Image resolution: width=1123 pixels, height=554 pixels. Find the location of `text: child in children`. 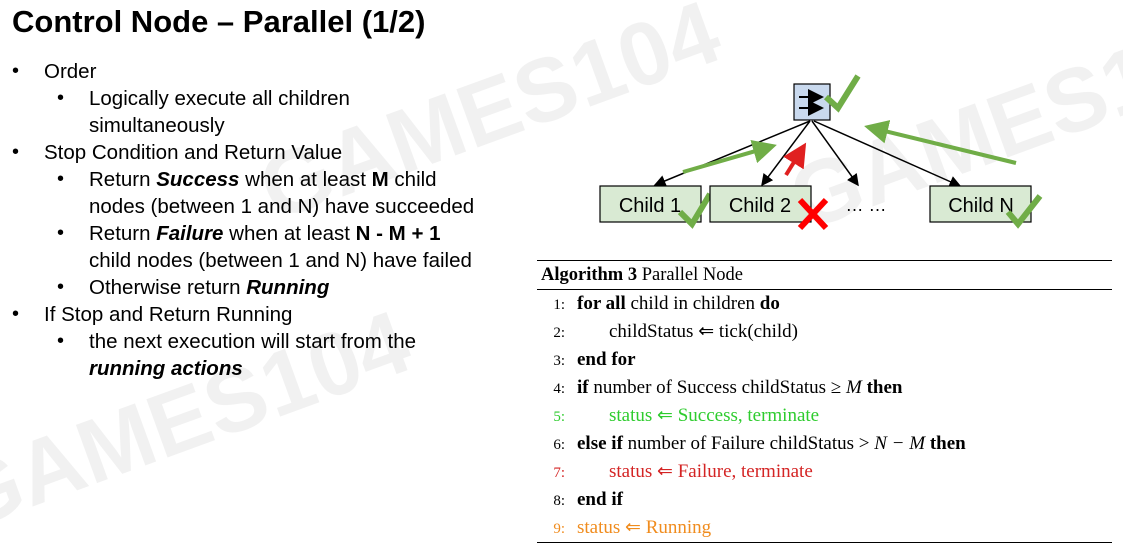

text: child in children is located at coordinates (692, 303).